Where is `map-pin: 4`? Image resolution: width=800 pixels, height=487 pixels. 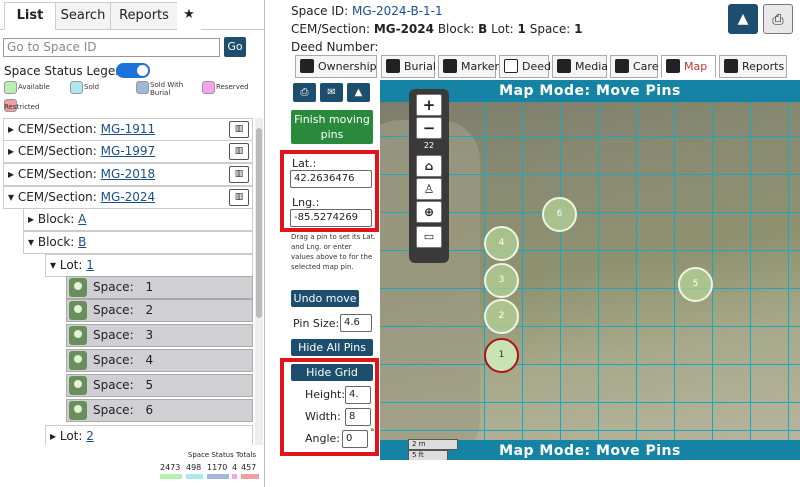 map-pin: 4 is located at coordinates (501, 243).